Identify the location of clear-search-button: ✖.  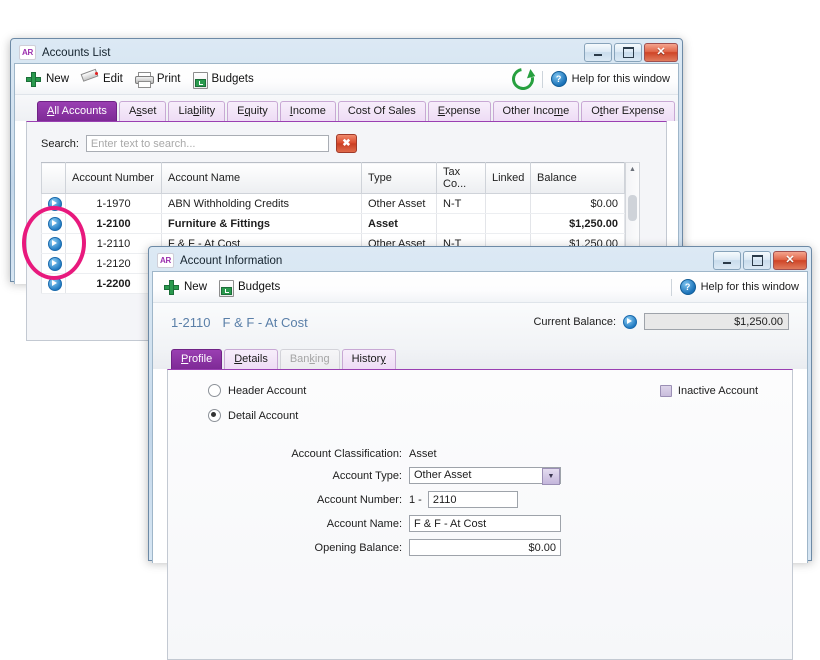
(346, 143).